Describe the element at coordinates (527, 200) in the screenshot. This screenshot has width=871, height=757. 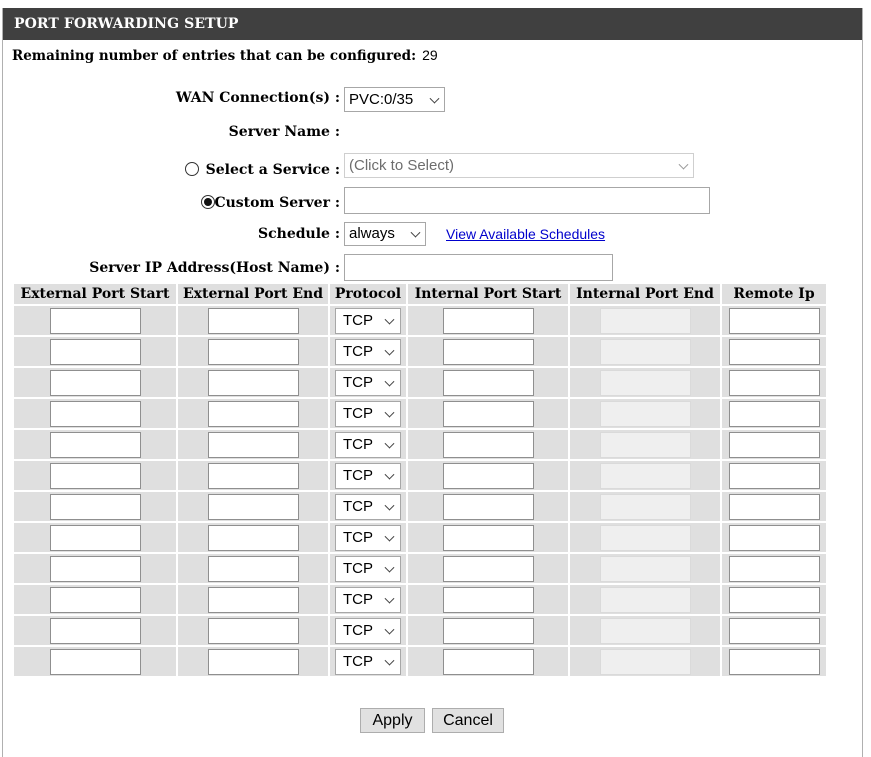
I see `custom-server-input` at that location.